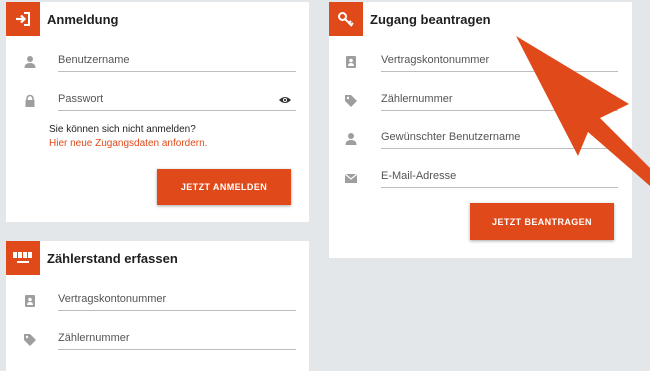 The height and width of the screenshot is (371, 650). What do you see at coordinates (122, 129) in the screenshot?
I see `login-help-text: Sie können sich nicht anmelden?` at bounding box center [122, 129].